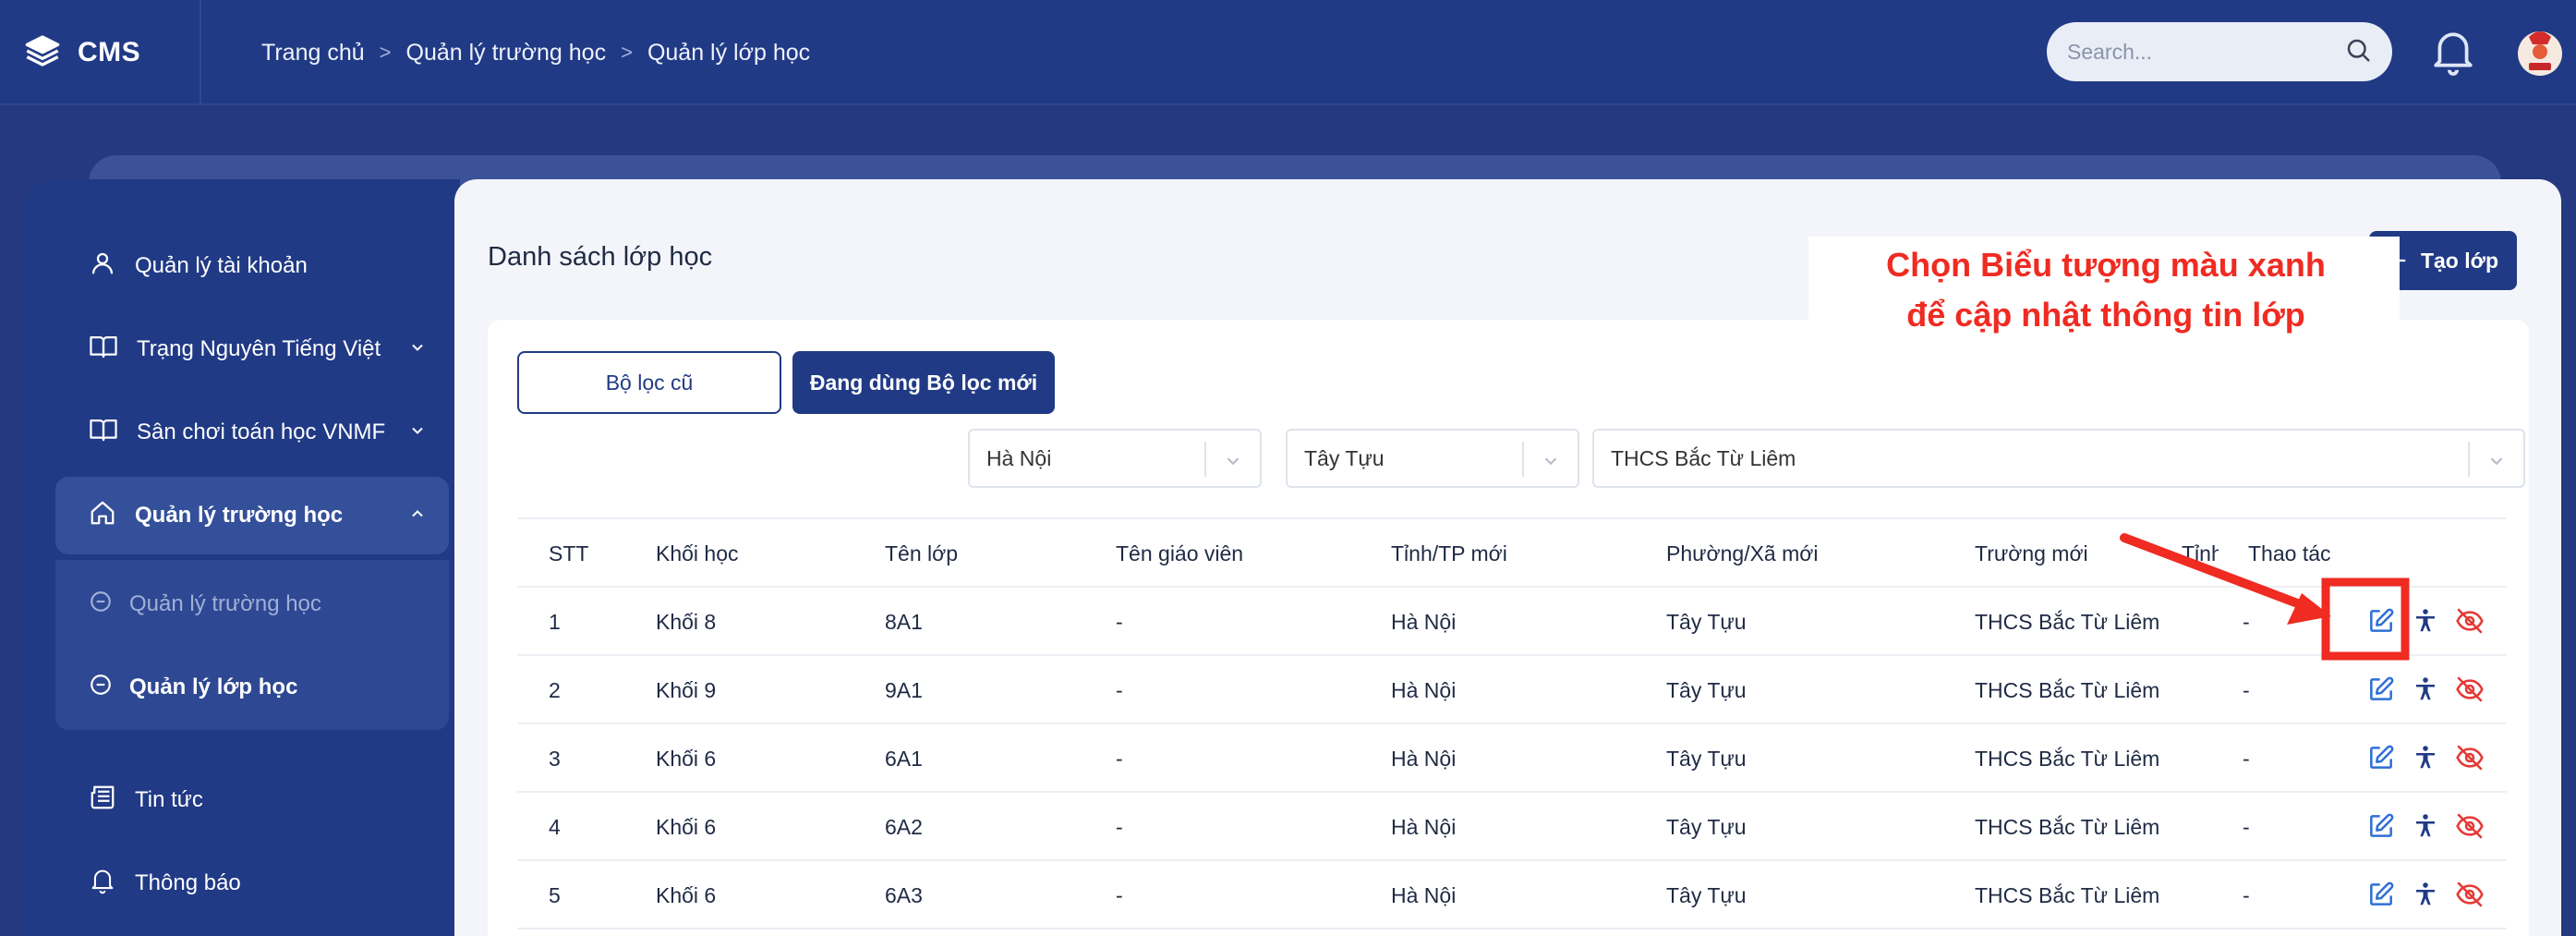  What do you see at coordinates (2365, 619) in the screenshot?
I see `annotation-highlight-box` at bounding box center [2365, 619].